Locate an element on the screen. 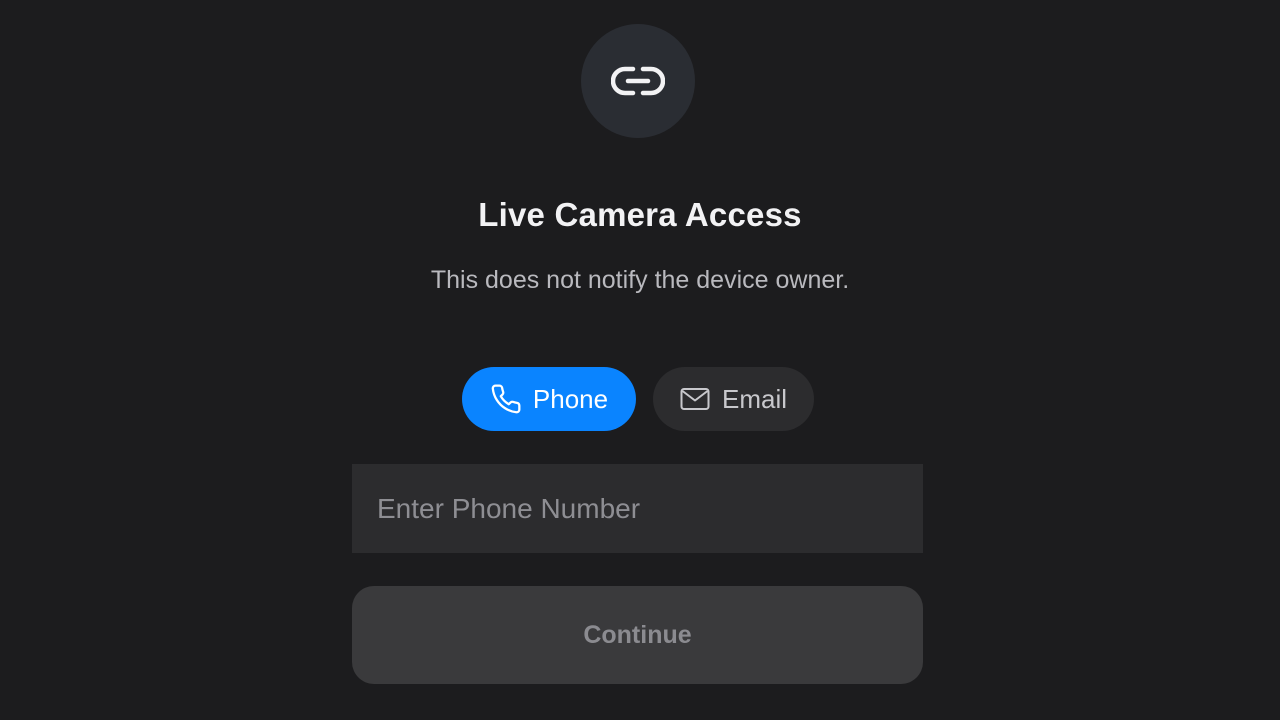 The height and width of the screenshot is (720, 1280). page-title: Live Camera Access is located at coordinates (640, 214).